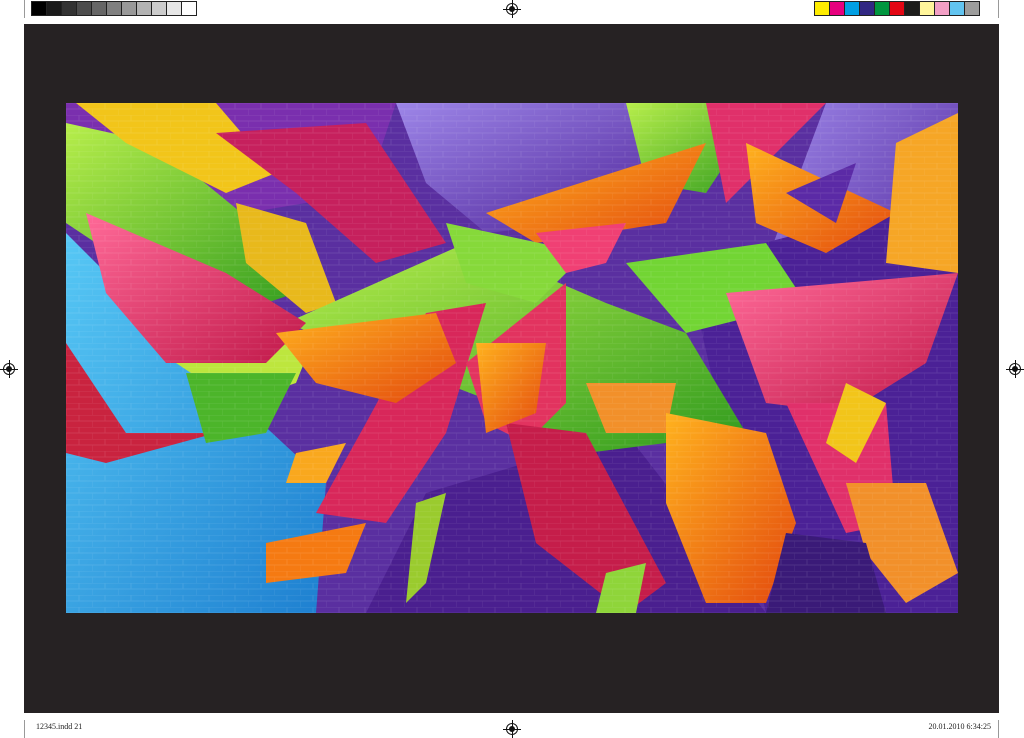  I want to click on timestamp-label: 20.01.2010 6:34:25, so click(959, 726).